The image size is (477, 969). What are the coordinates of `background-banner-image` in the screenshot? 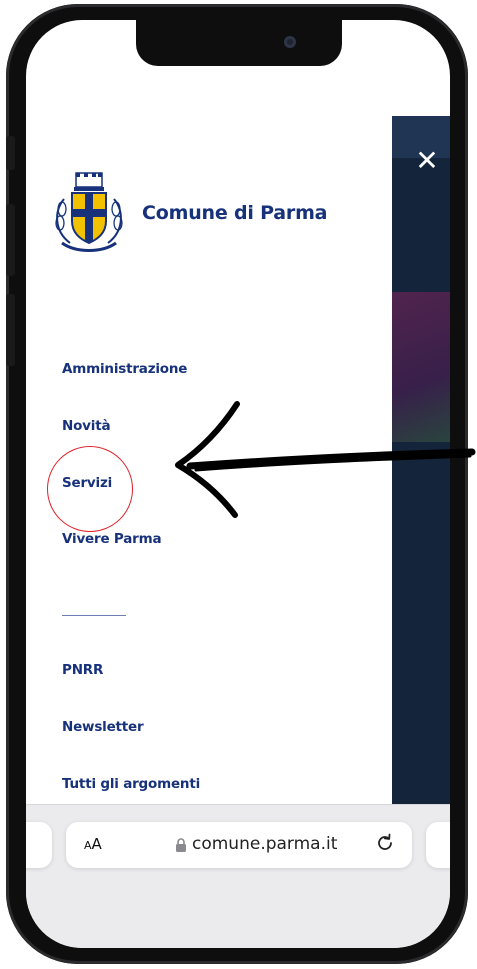 It's located at (421, 367).